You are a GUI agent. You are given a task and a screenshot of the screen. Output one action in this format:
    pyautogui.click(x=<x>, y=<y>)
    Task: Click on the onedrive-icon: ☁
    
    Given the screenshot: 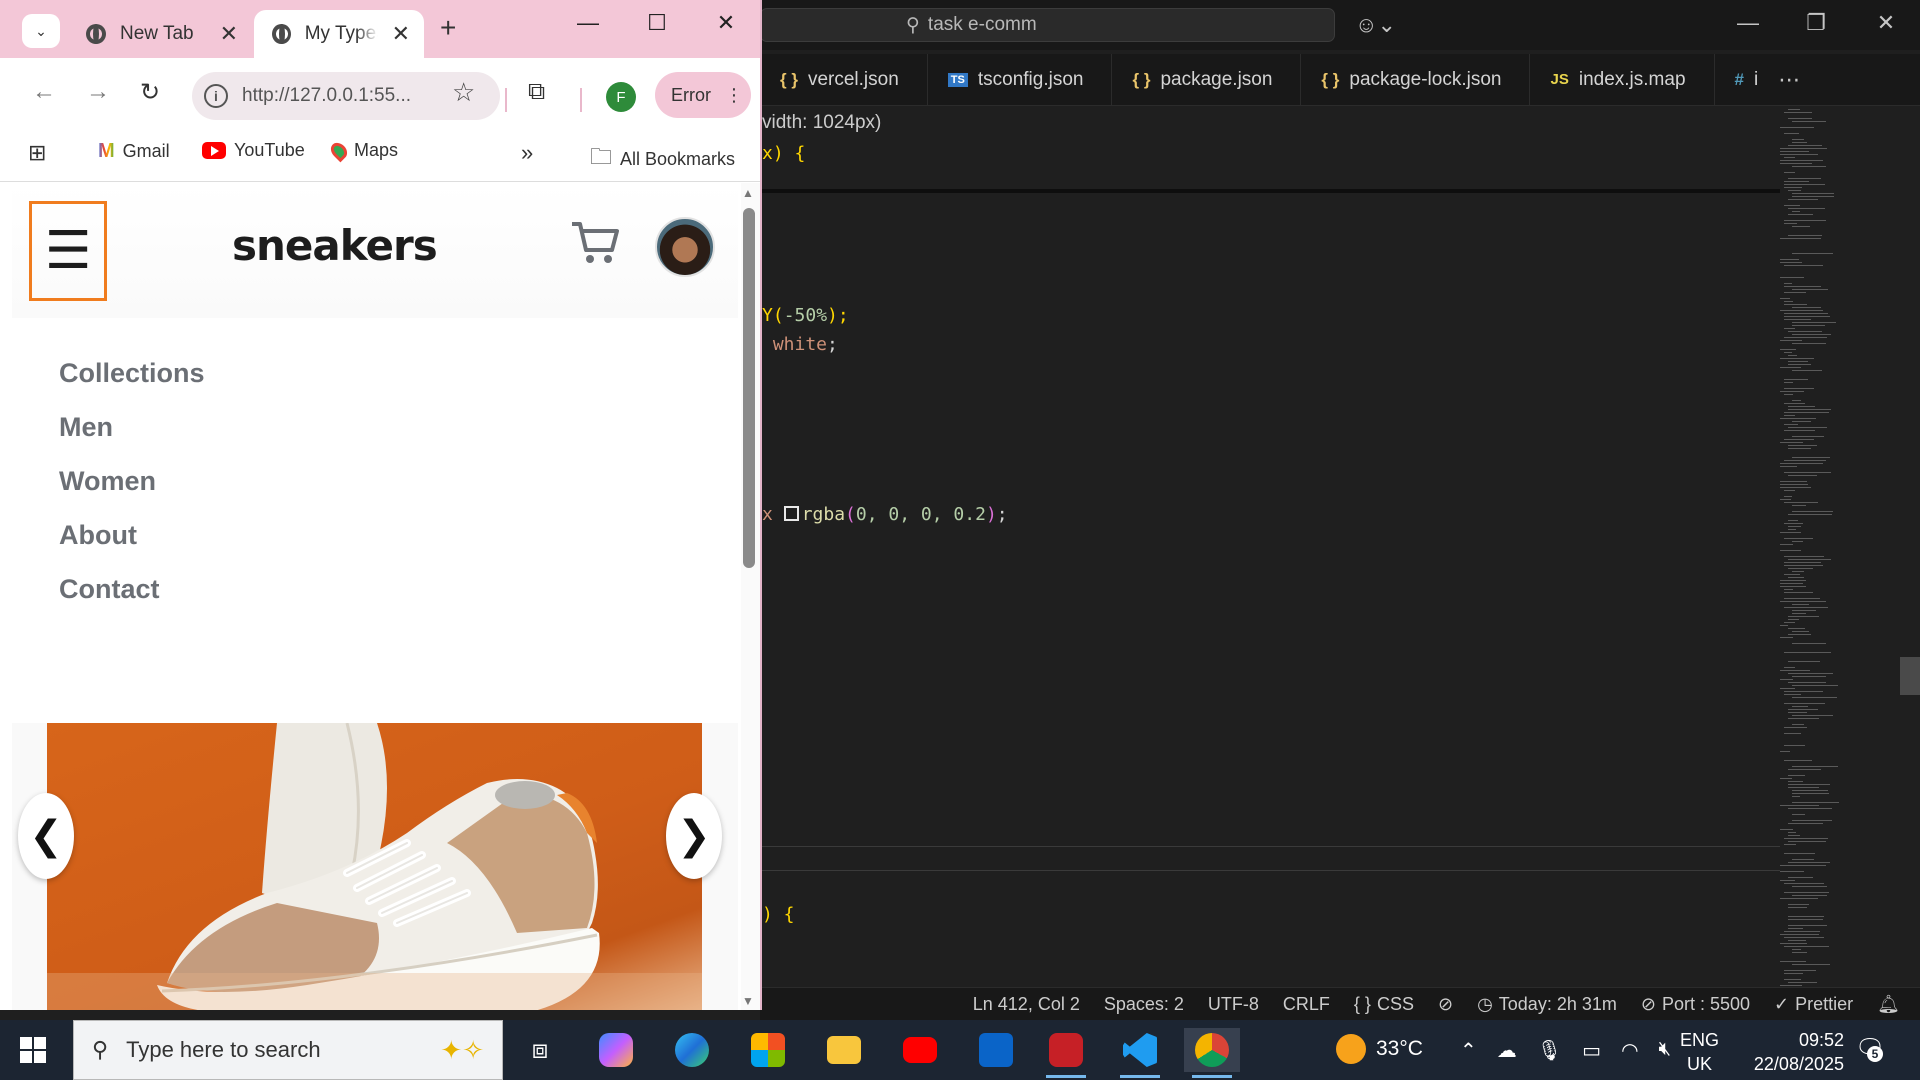 What is the action you would take?
    pyautogui.click(x=1507, y=1050)
    